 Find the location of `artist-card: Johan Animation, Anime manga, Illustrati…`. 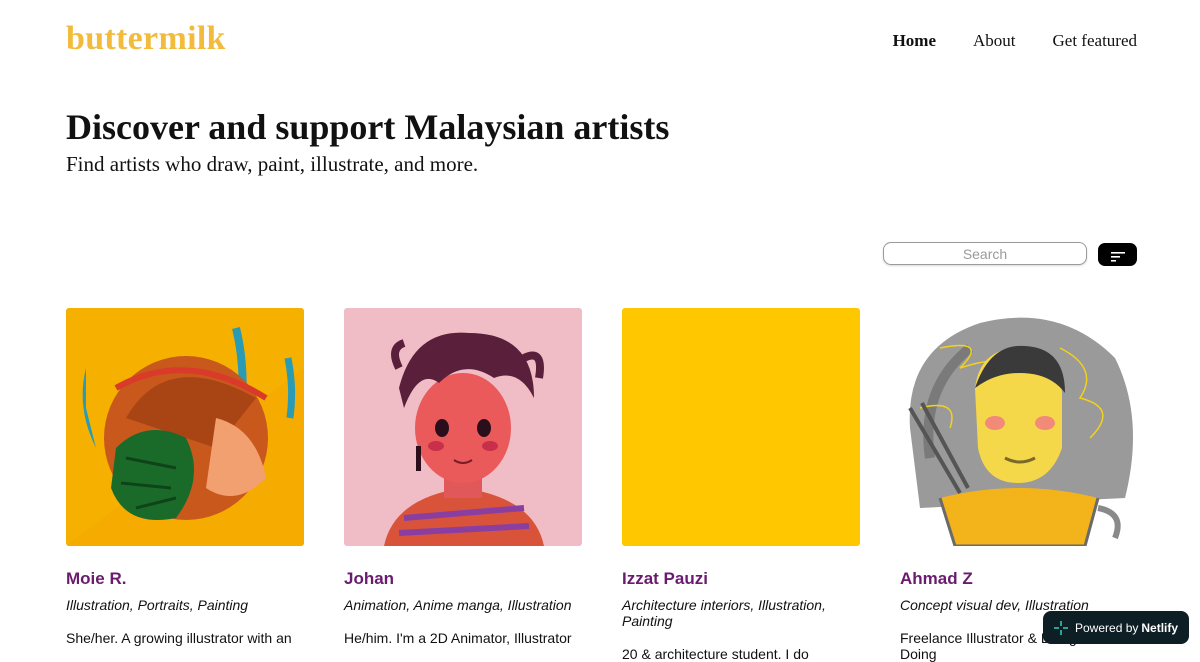

artist-card: Johan Animation, Anime manga, Illustrati… is located at coordinates (463, 477).